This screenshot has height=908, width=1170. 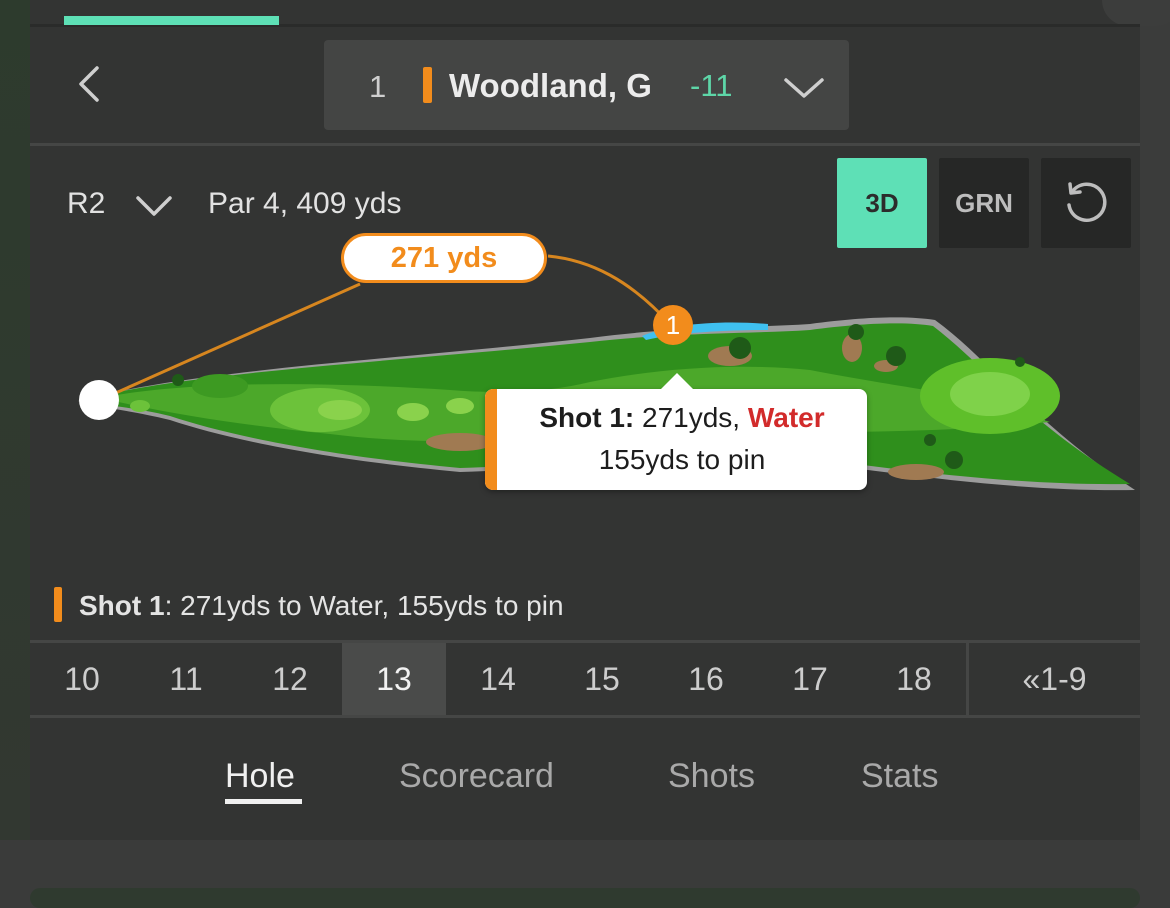 I want to click on hole-tab-18: 18, so click(x=914, y=679).